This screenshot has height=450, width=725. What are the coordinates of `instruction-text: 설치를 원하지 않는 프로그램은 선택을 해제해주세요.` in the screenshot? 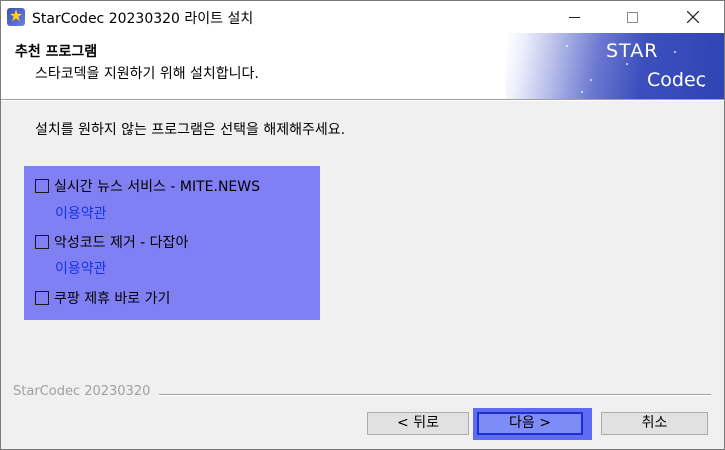 It's located at (190, 130).